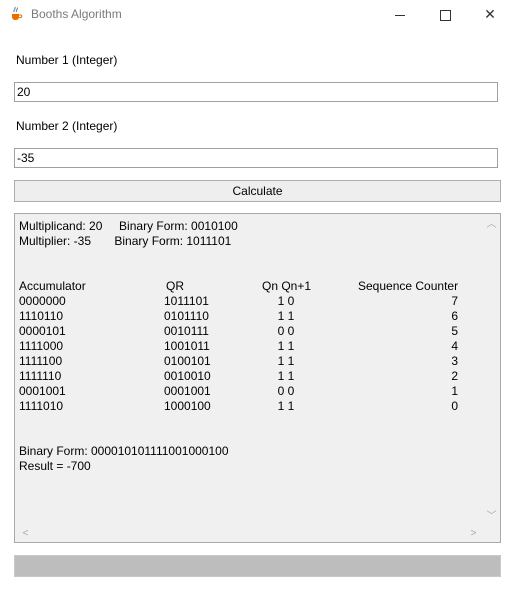  What do you see at coordinates (491, 370) in the screenshot?
I see `vertical-scrollbar: ︿ ﹀` at bounding box center [491, 370].